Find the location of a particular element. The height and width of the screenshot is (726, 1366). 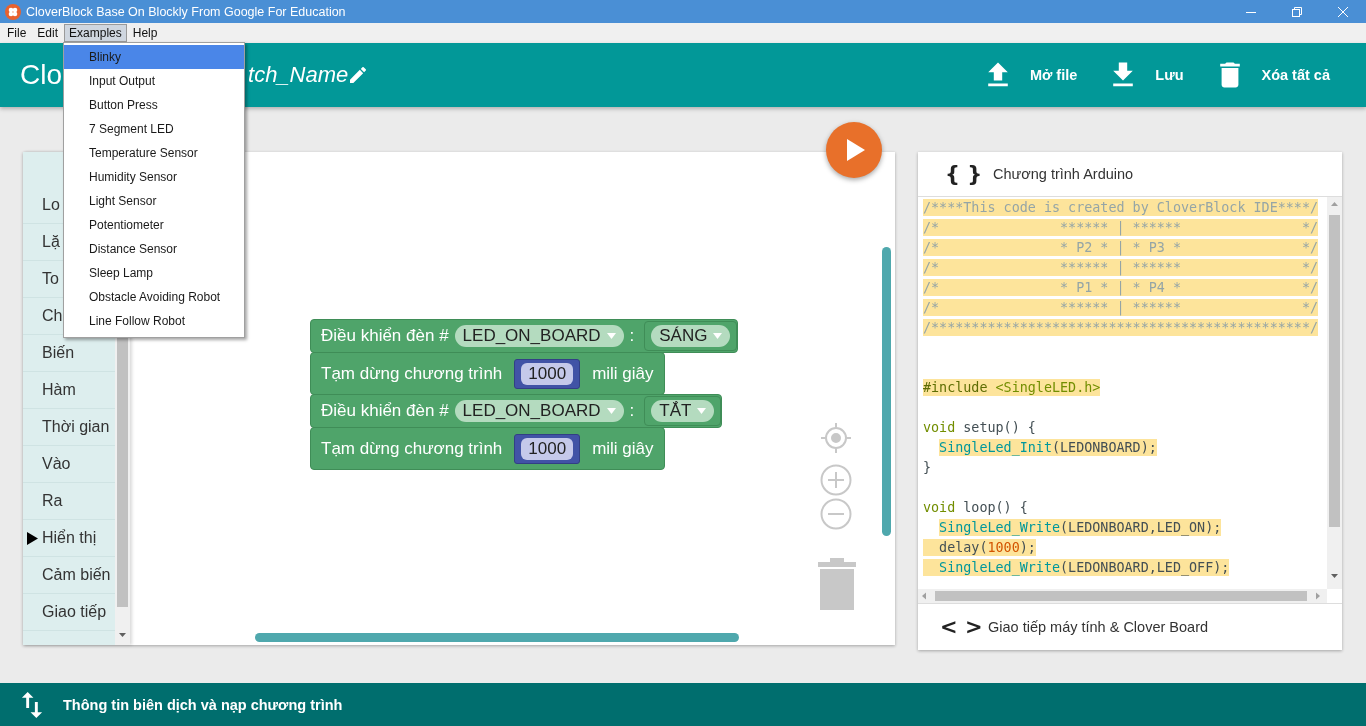

menu-option: Obstacle Avoiding Robot is located at coordinates (154, 297).